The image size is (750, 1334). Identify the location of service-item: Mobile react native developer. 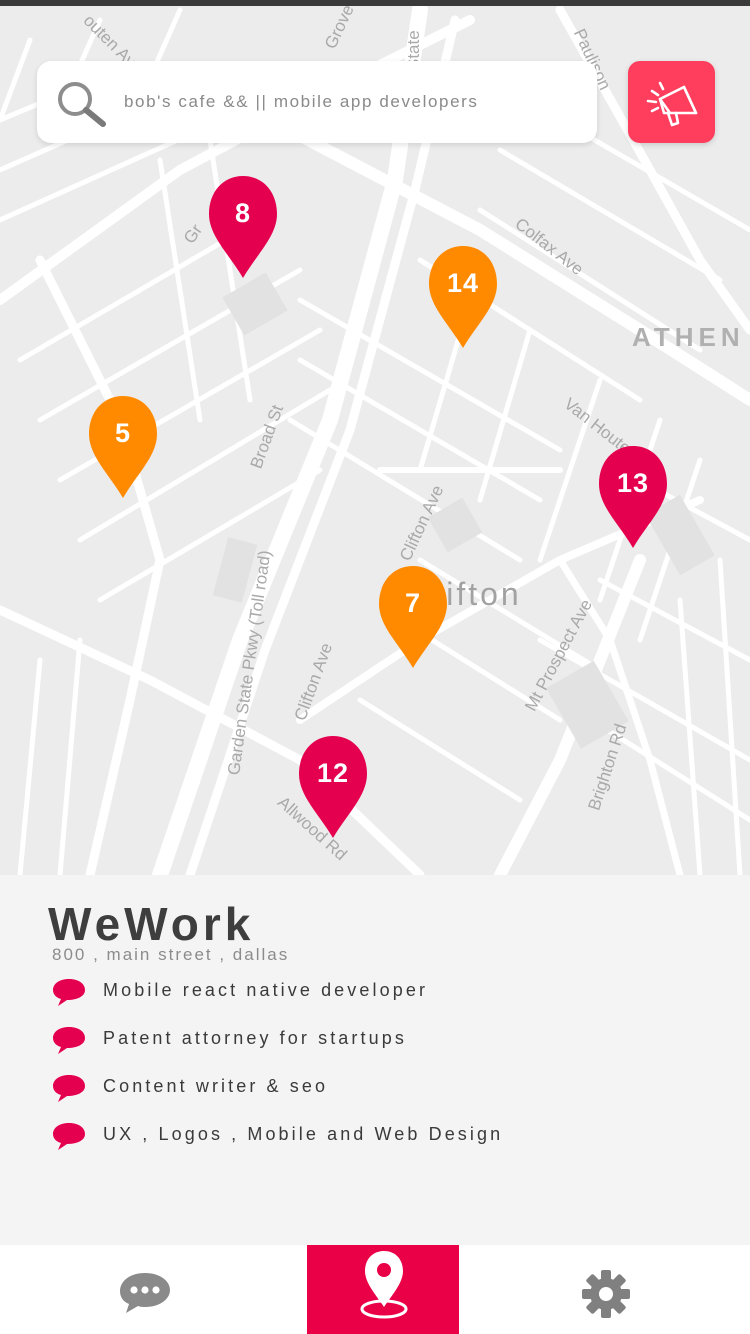
(352, 992).